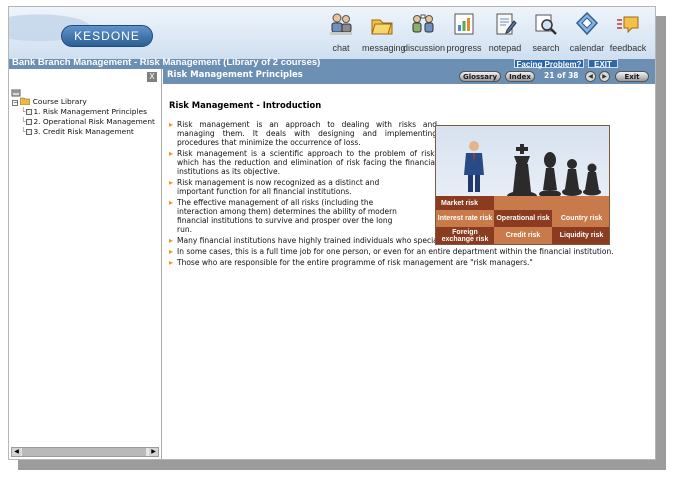  I want to click on index-button: Index, so click(520, 76).